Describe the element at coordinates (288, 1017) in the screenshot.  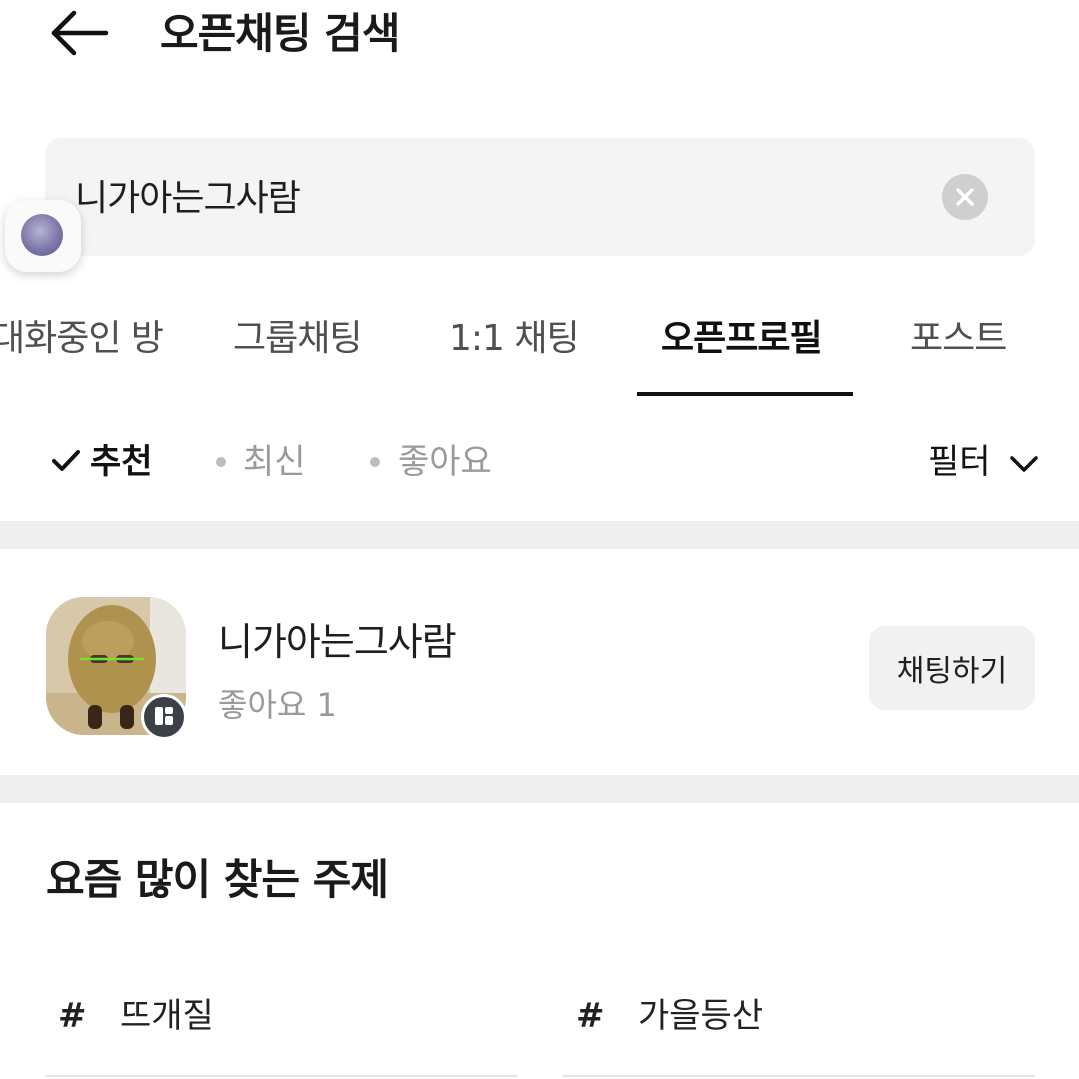
I see `topic-item-knitting: # 뜨개질` at that location.